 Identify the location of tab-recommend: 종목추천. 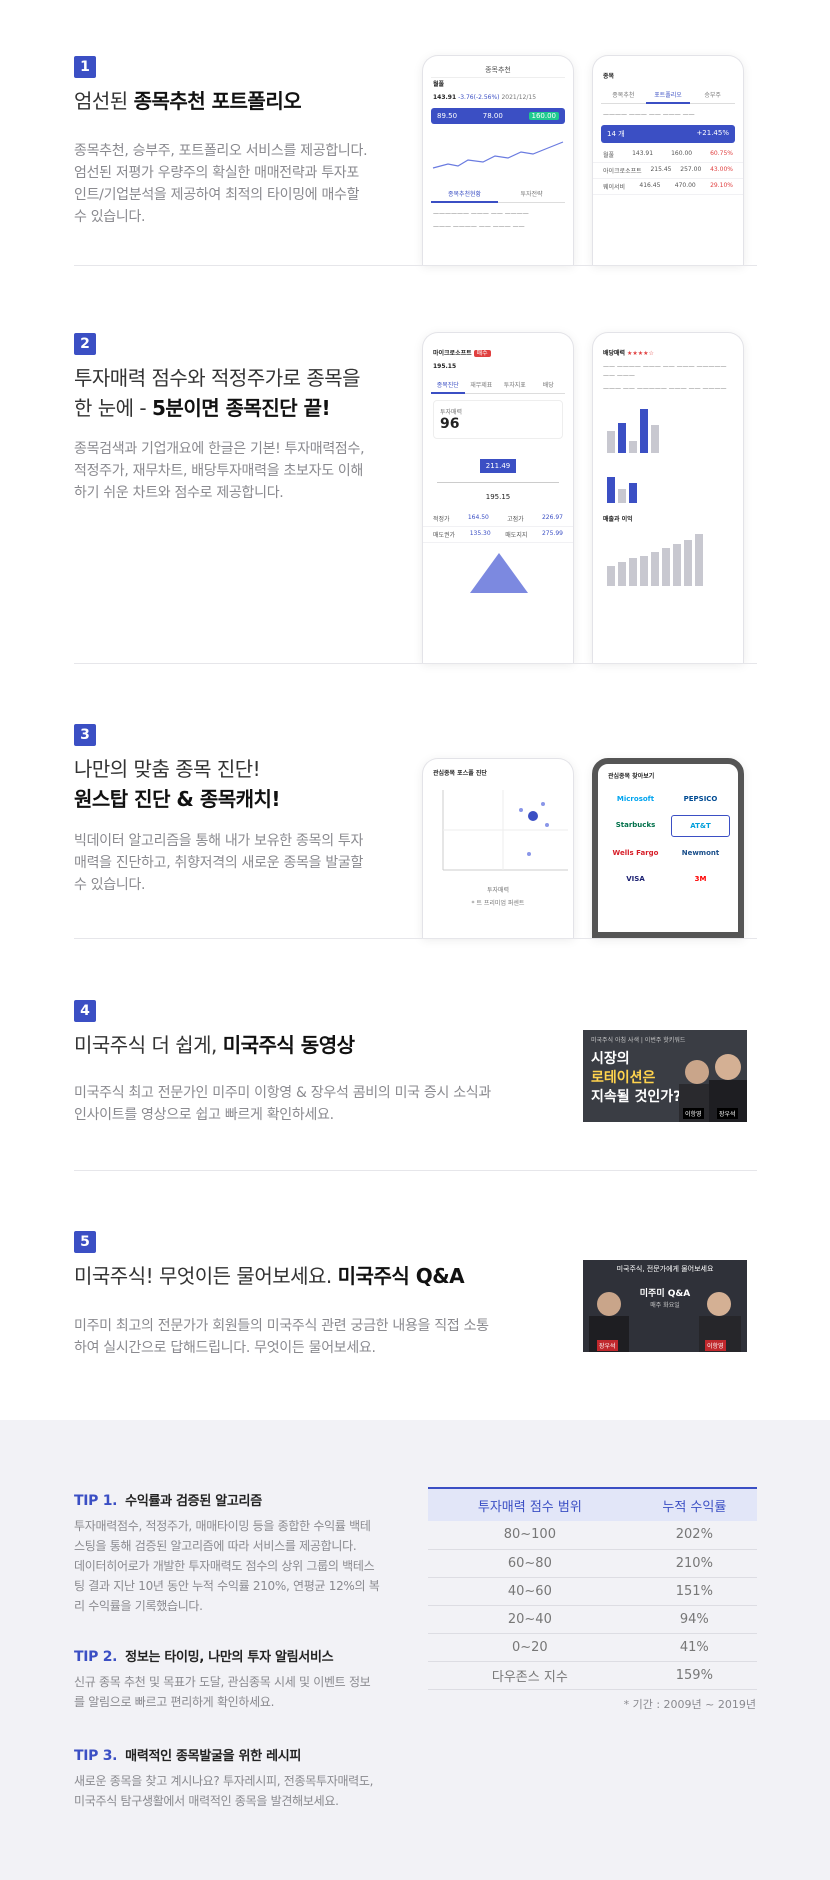
(623, 95).